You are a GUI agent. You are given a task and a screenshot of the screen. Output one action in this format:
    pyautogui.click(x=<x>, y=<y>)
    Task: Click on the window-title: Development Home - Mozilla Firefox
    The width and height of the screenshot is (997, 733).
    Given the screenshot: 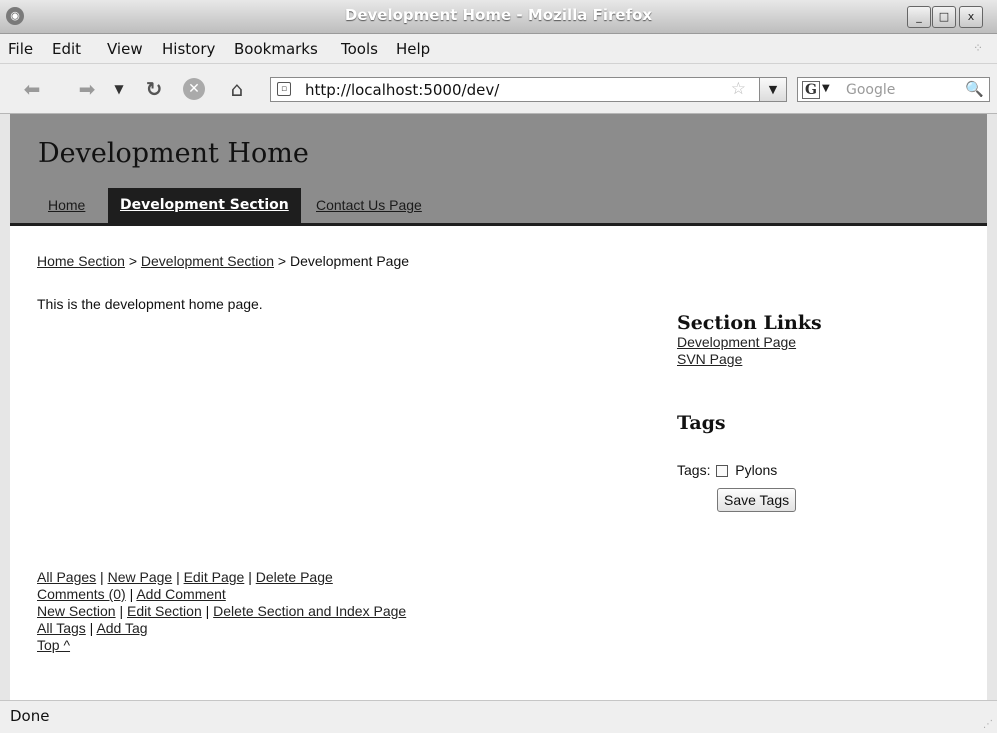 What is the action you would take?
    pyautogui.click(x=498, y=15)
    